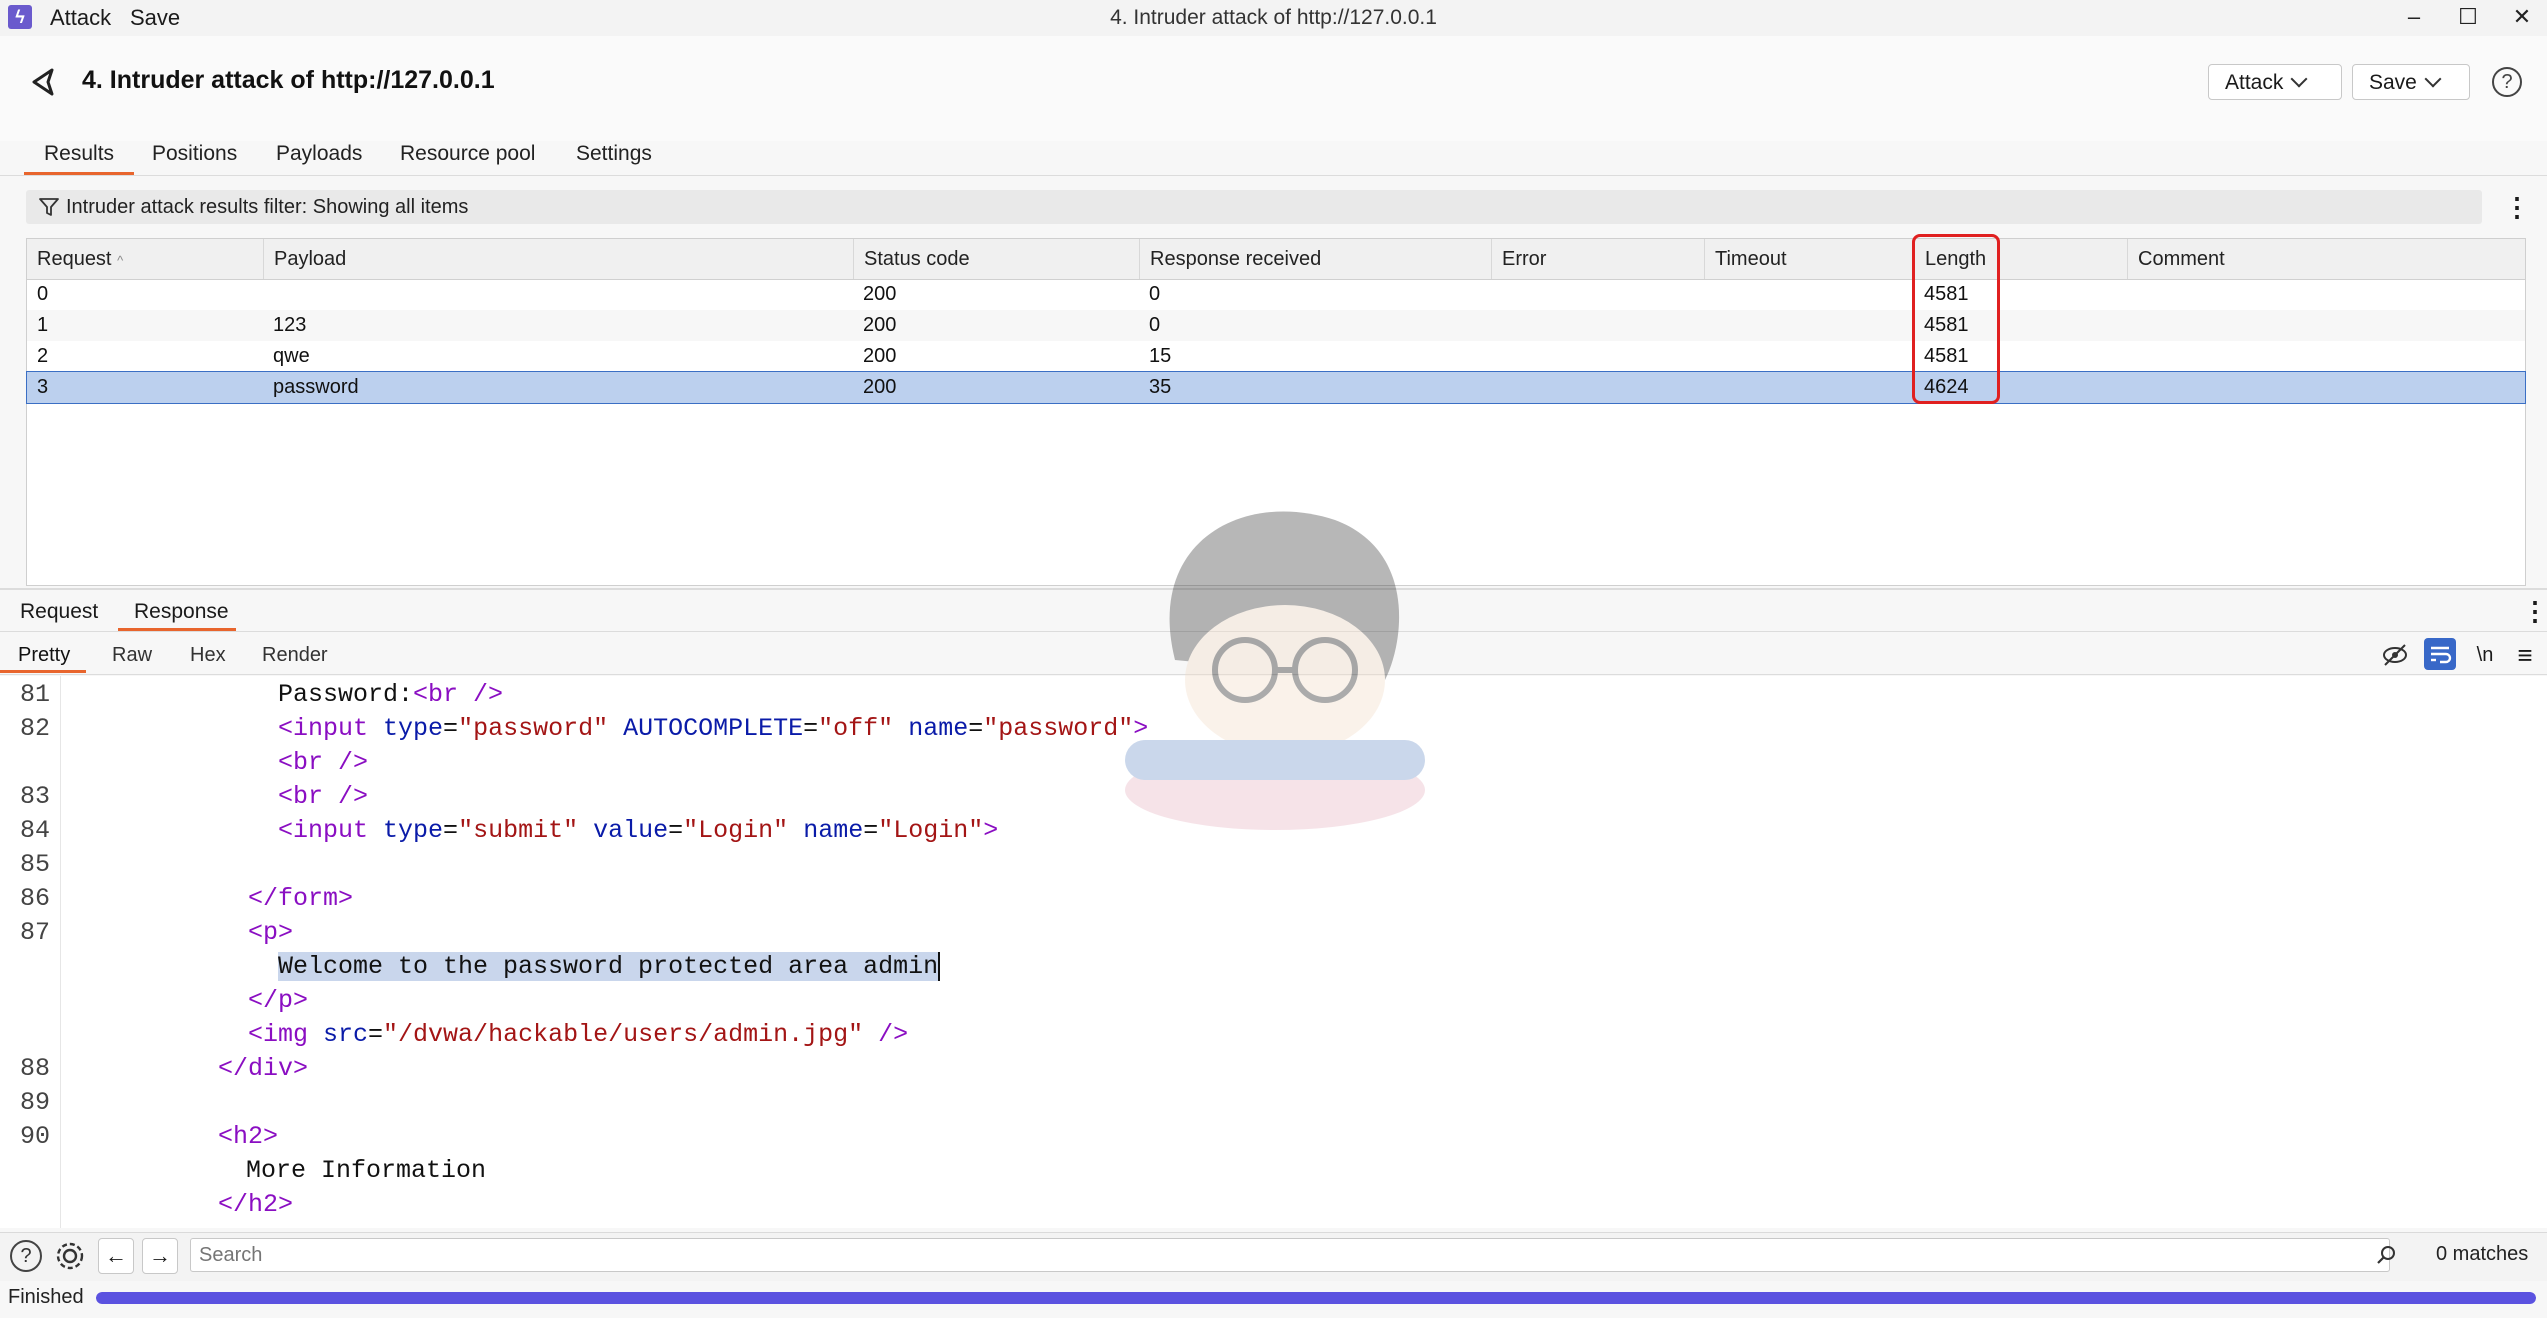  Describe the element at coordinates (208, 655) in the screenshot. I see `tab-hex: Hex` at that location.